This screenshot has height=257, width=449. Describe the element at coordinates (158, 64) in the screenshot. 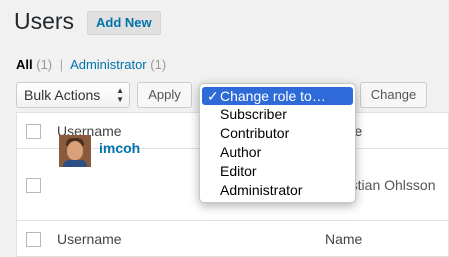

I see `filter-administrator-count: (1)` at that location.